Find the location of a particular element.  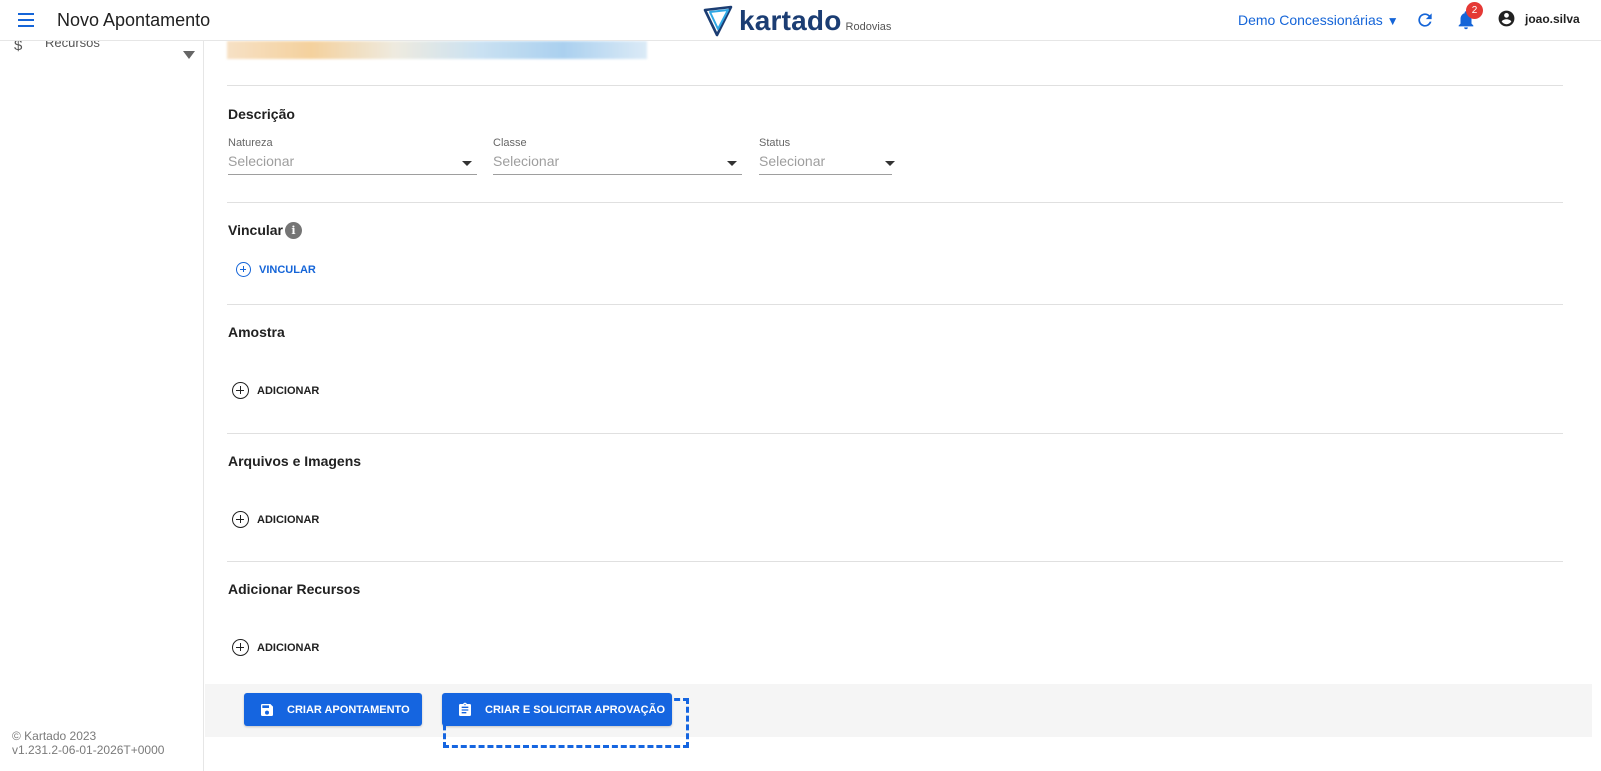

criar-apontamento-button: CRIAR APONTAMENTO is located at coordinates (333, 709).